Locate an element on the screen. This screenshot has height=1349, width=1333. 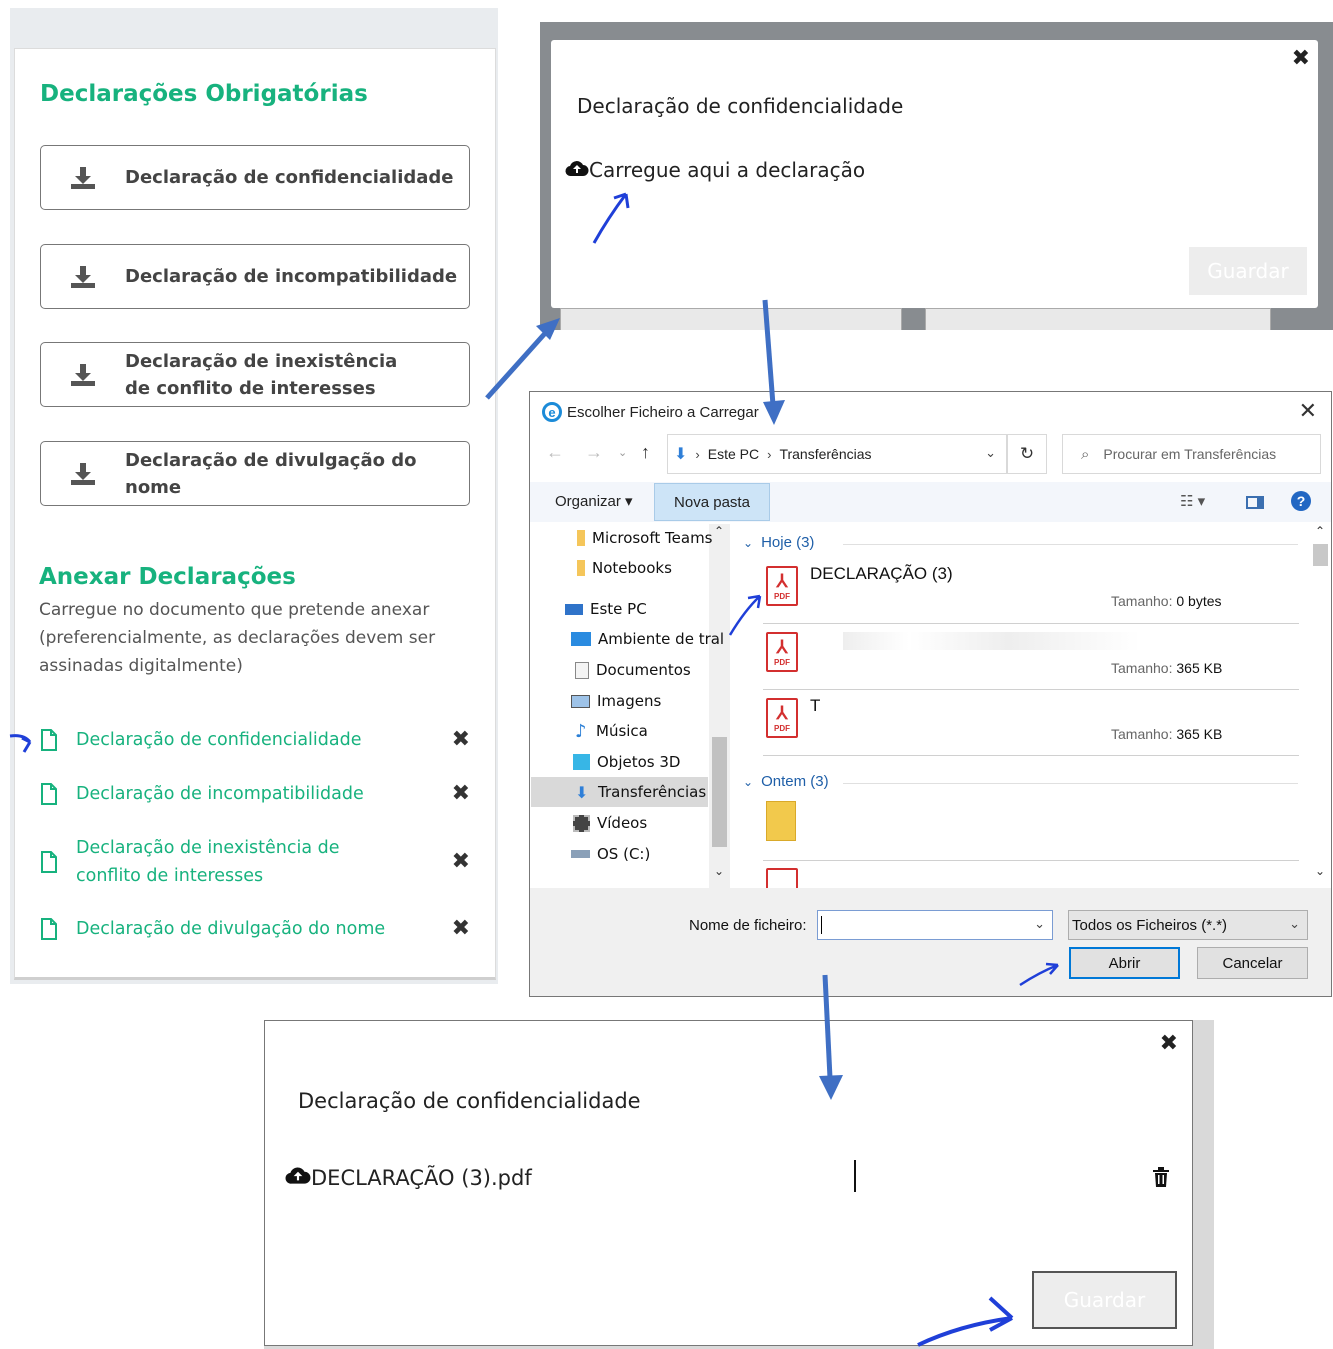
redacted-file-name is located at coordinates (975, 641).